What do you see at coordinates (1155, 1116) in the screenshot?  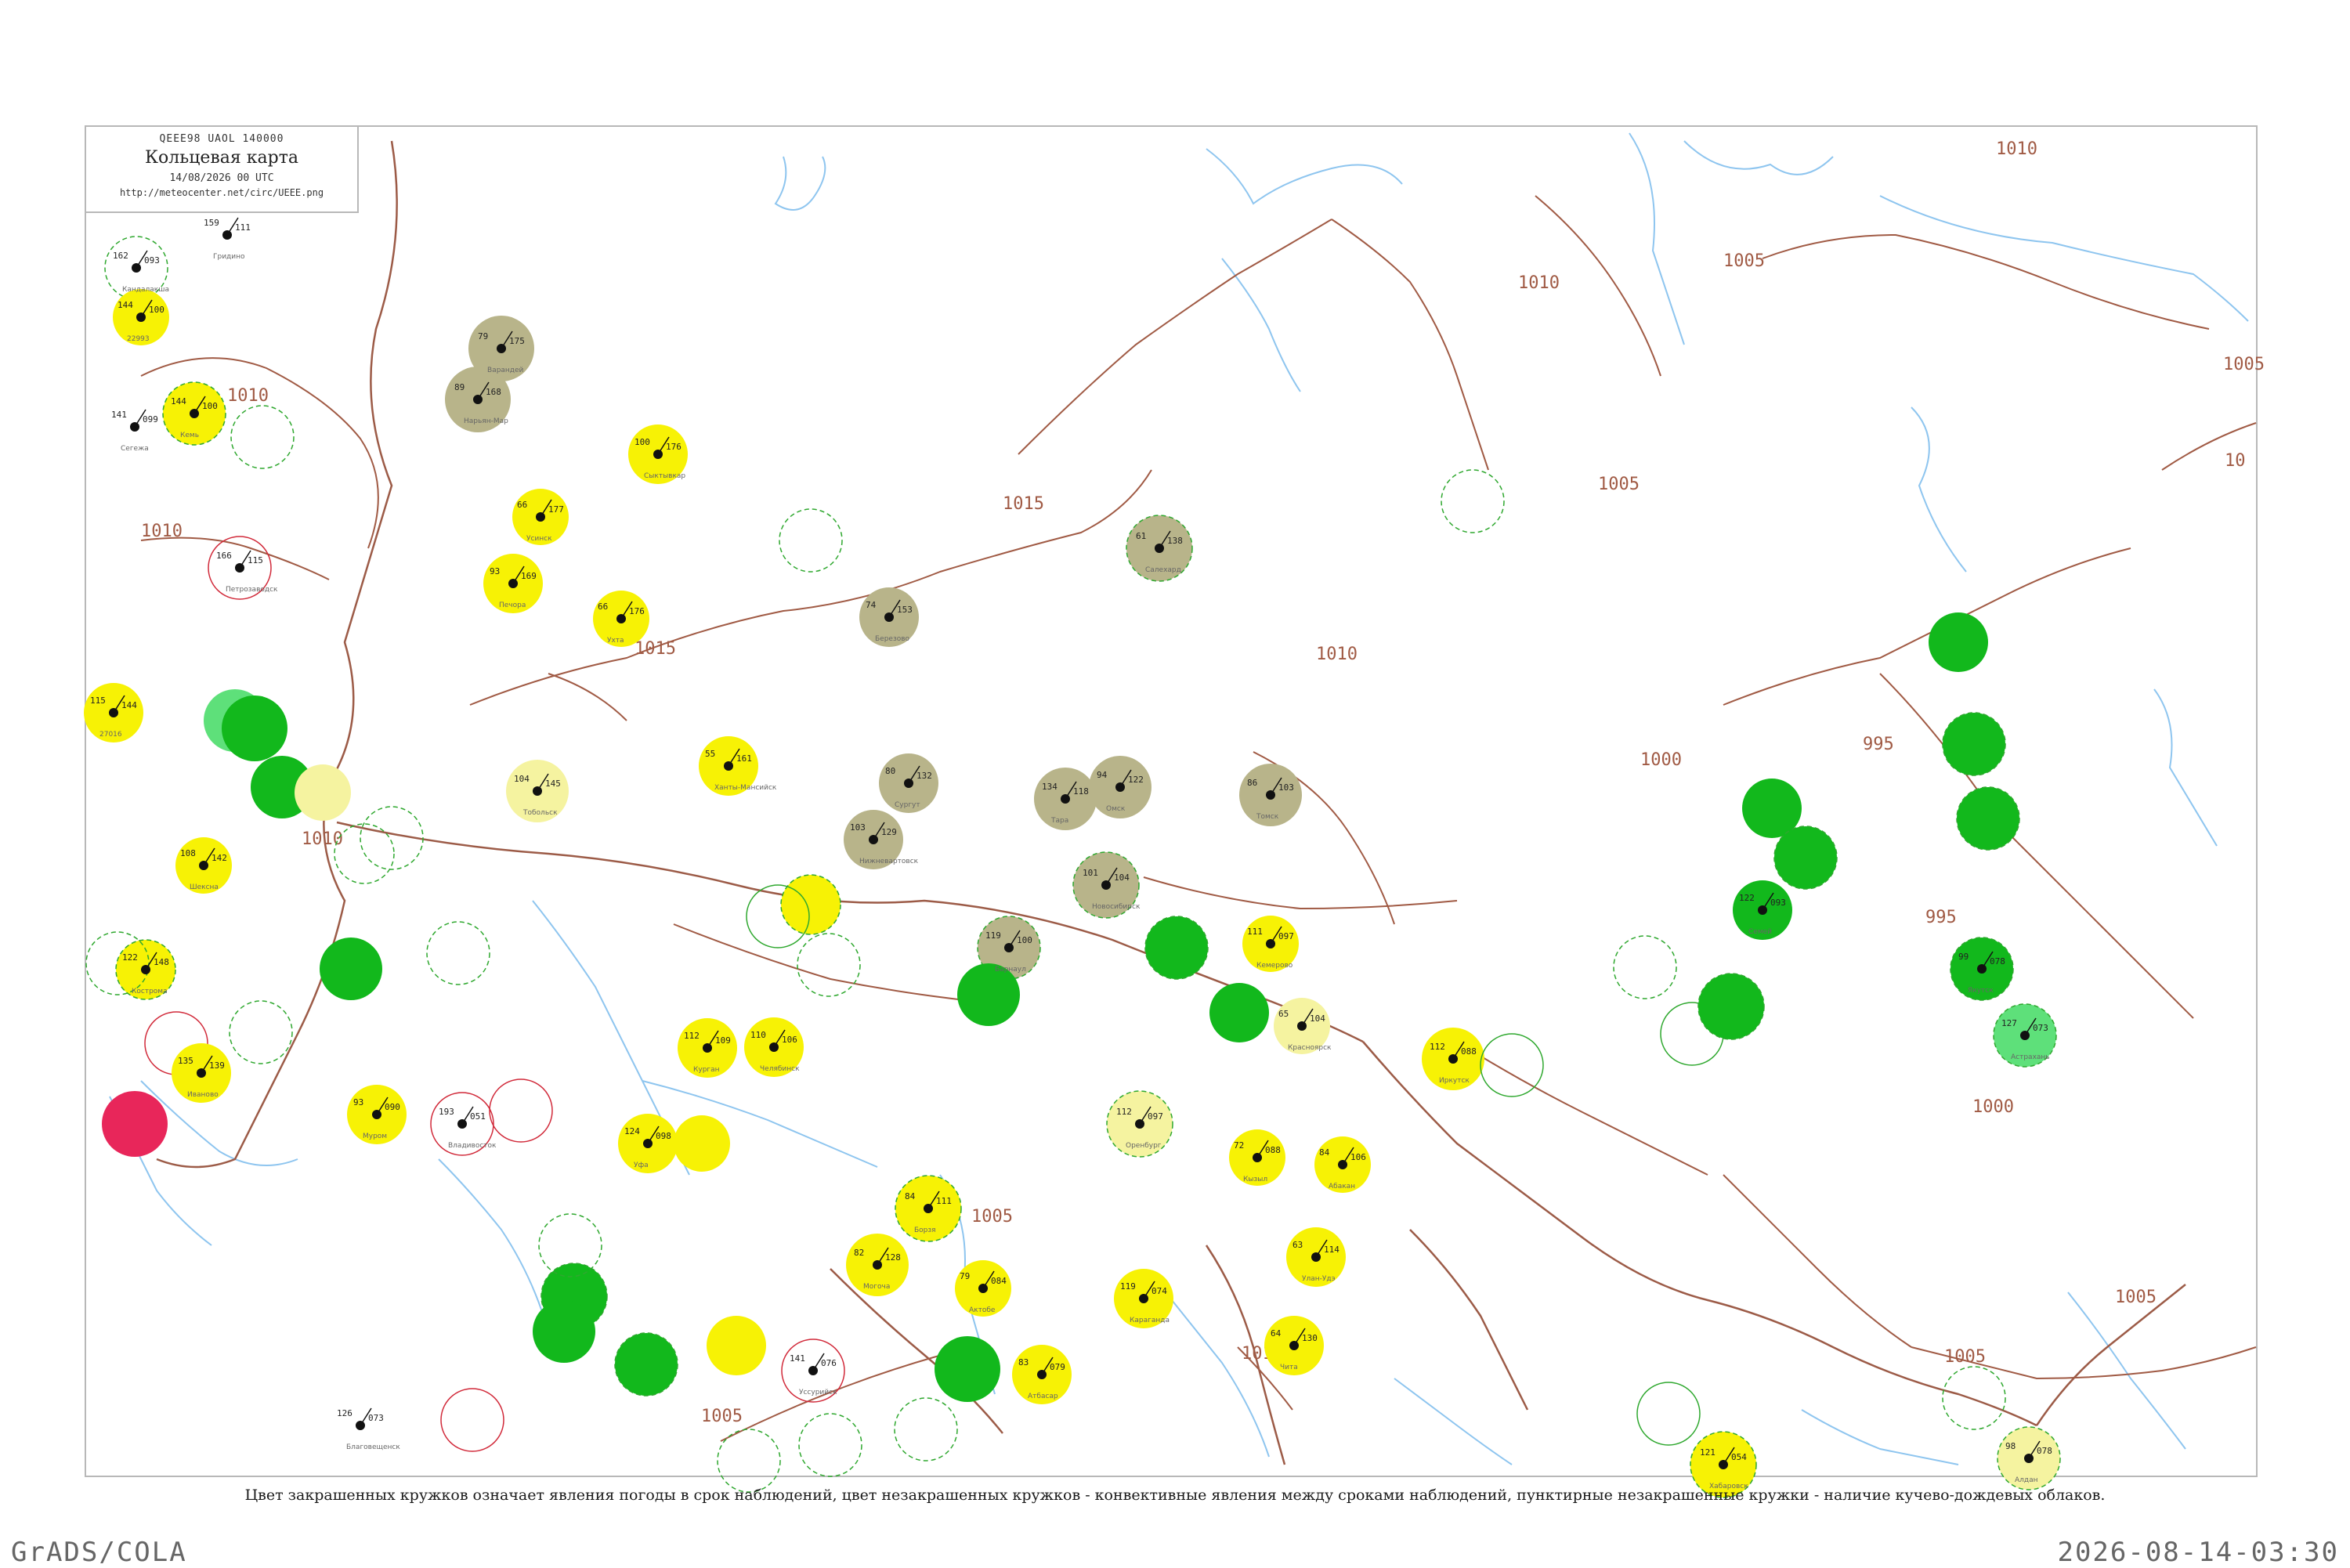 I see `station-pressure: 097` at bounding box center [1155, 1116].